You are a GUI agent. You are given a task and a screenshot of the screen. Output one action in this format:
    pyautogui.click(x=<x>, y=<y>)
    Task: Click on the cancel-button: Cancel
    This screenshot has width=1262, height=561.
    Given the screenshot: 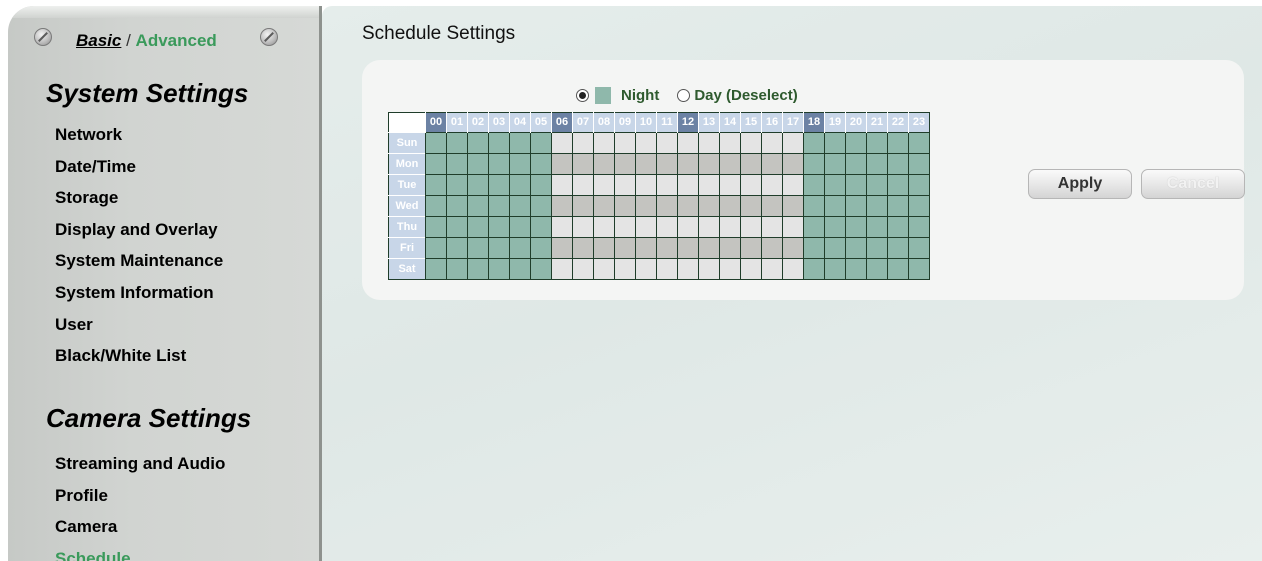 What is the action you would take?
    pyautogui.click(x=1193, y=184)
    